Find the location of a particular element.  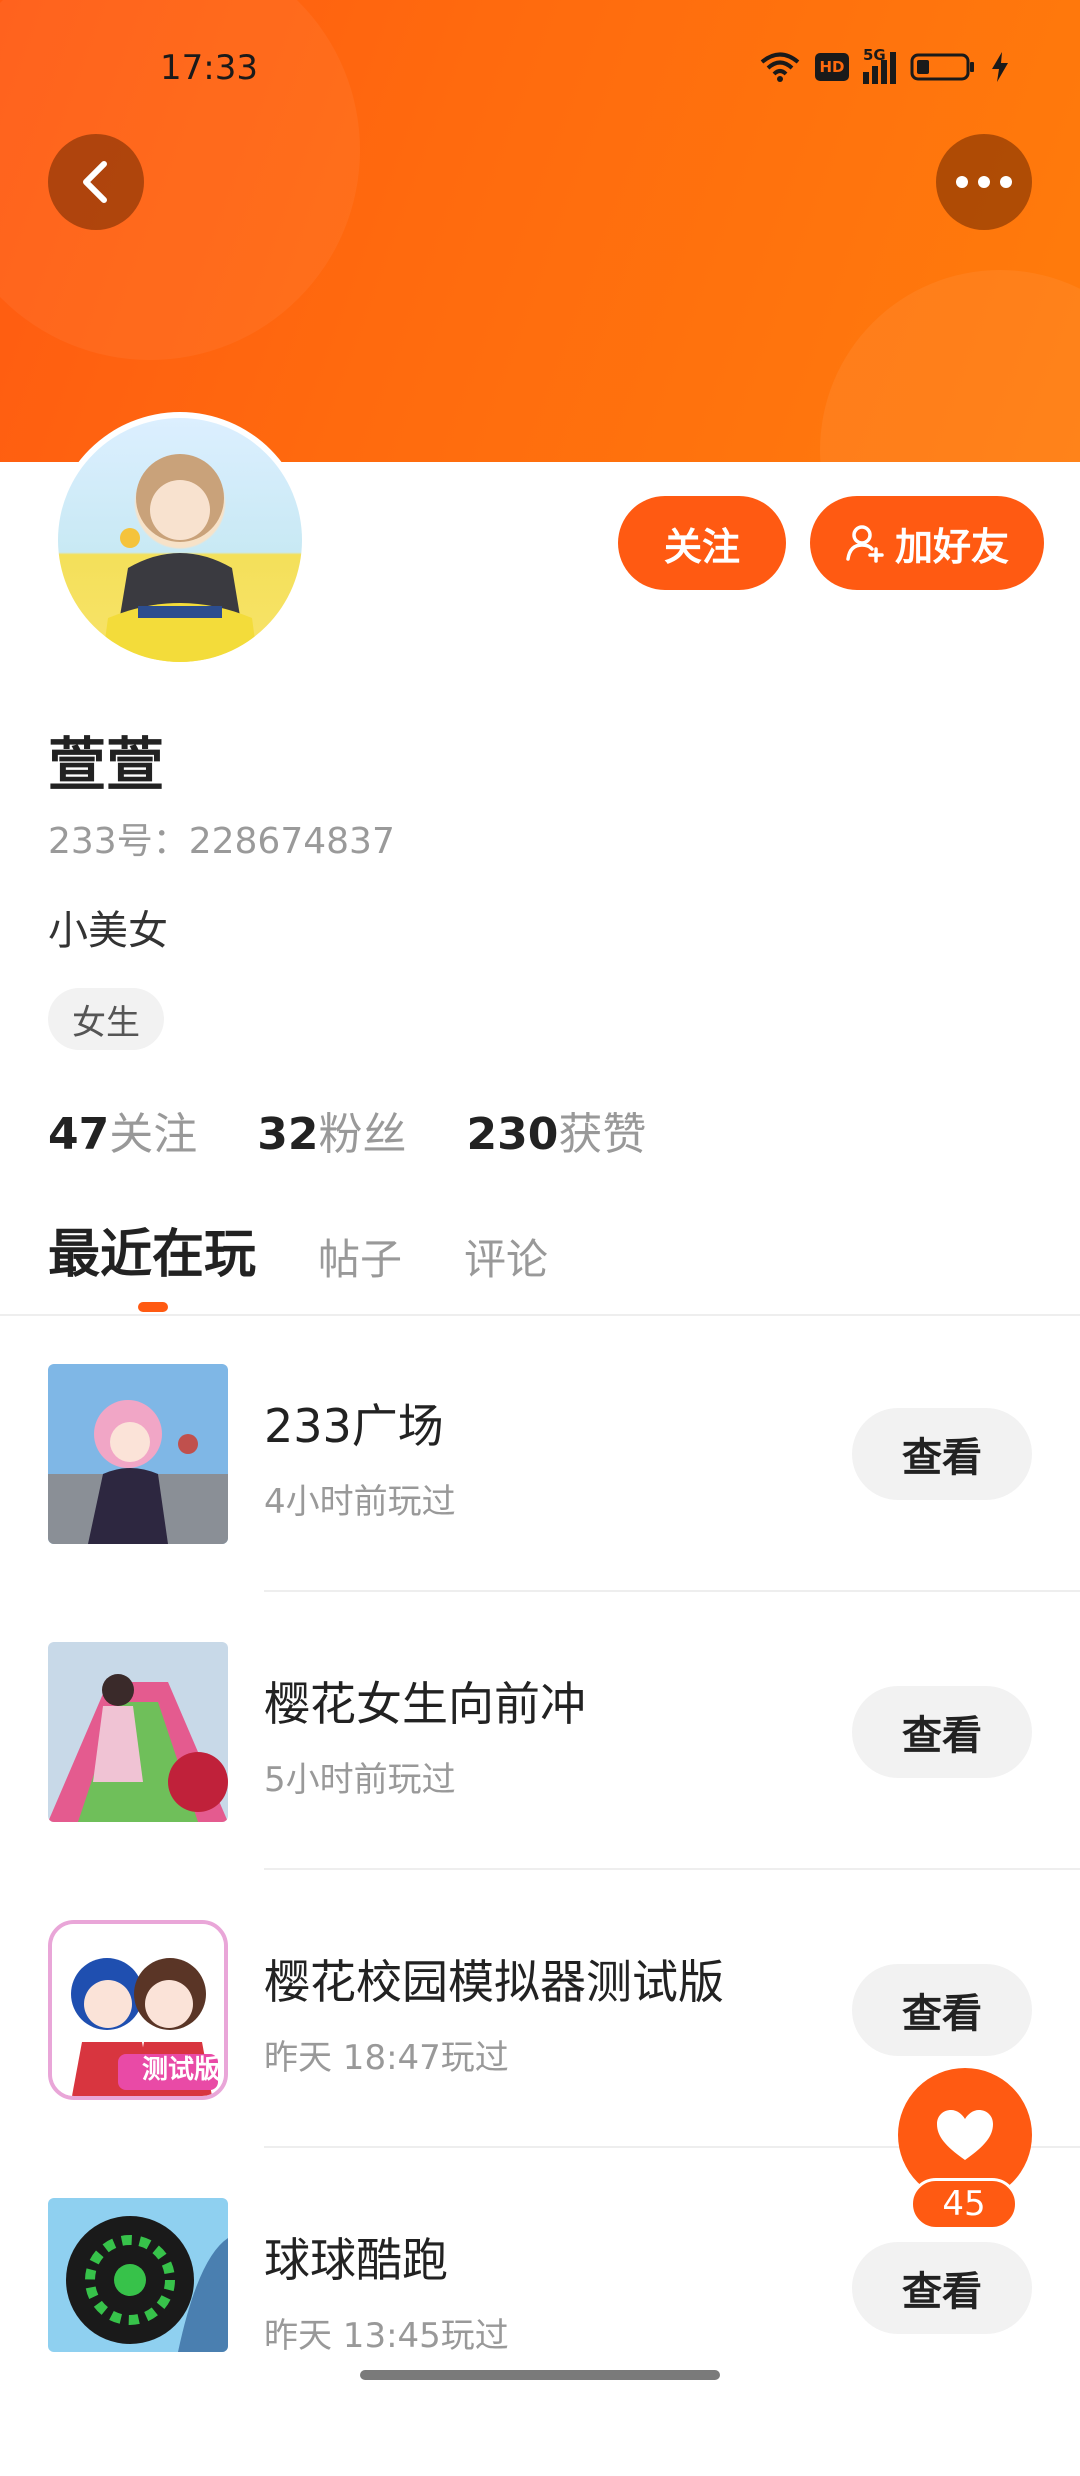

avatar is located at coordinates (180, 540).